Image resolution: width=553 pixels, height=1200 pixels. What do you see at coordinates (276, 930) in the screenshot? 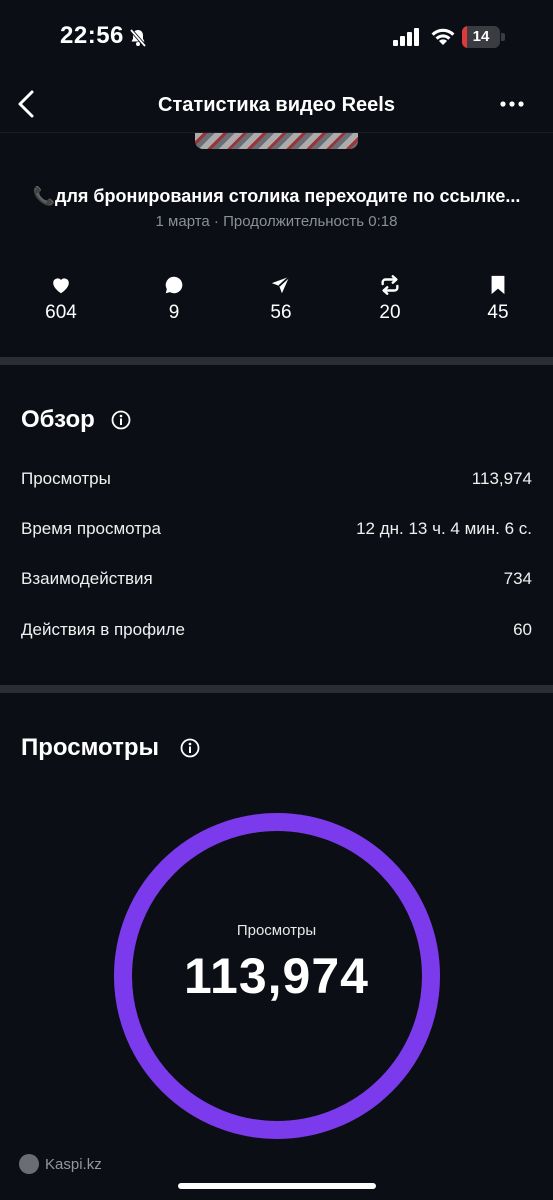
I see `ring-label: Просмотры` at bounding box center [276, 930].